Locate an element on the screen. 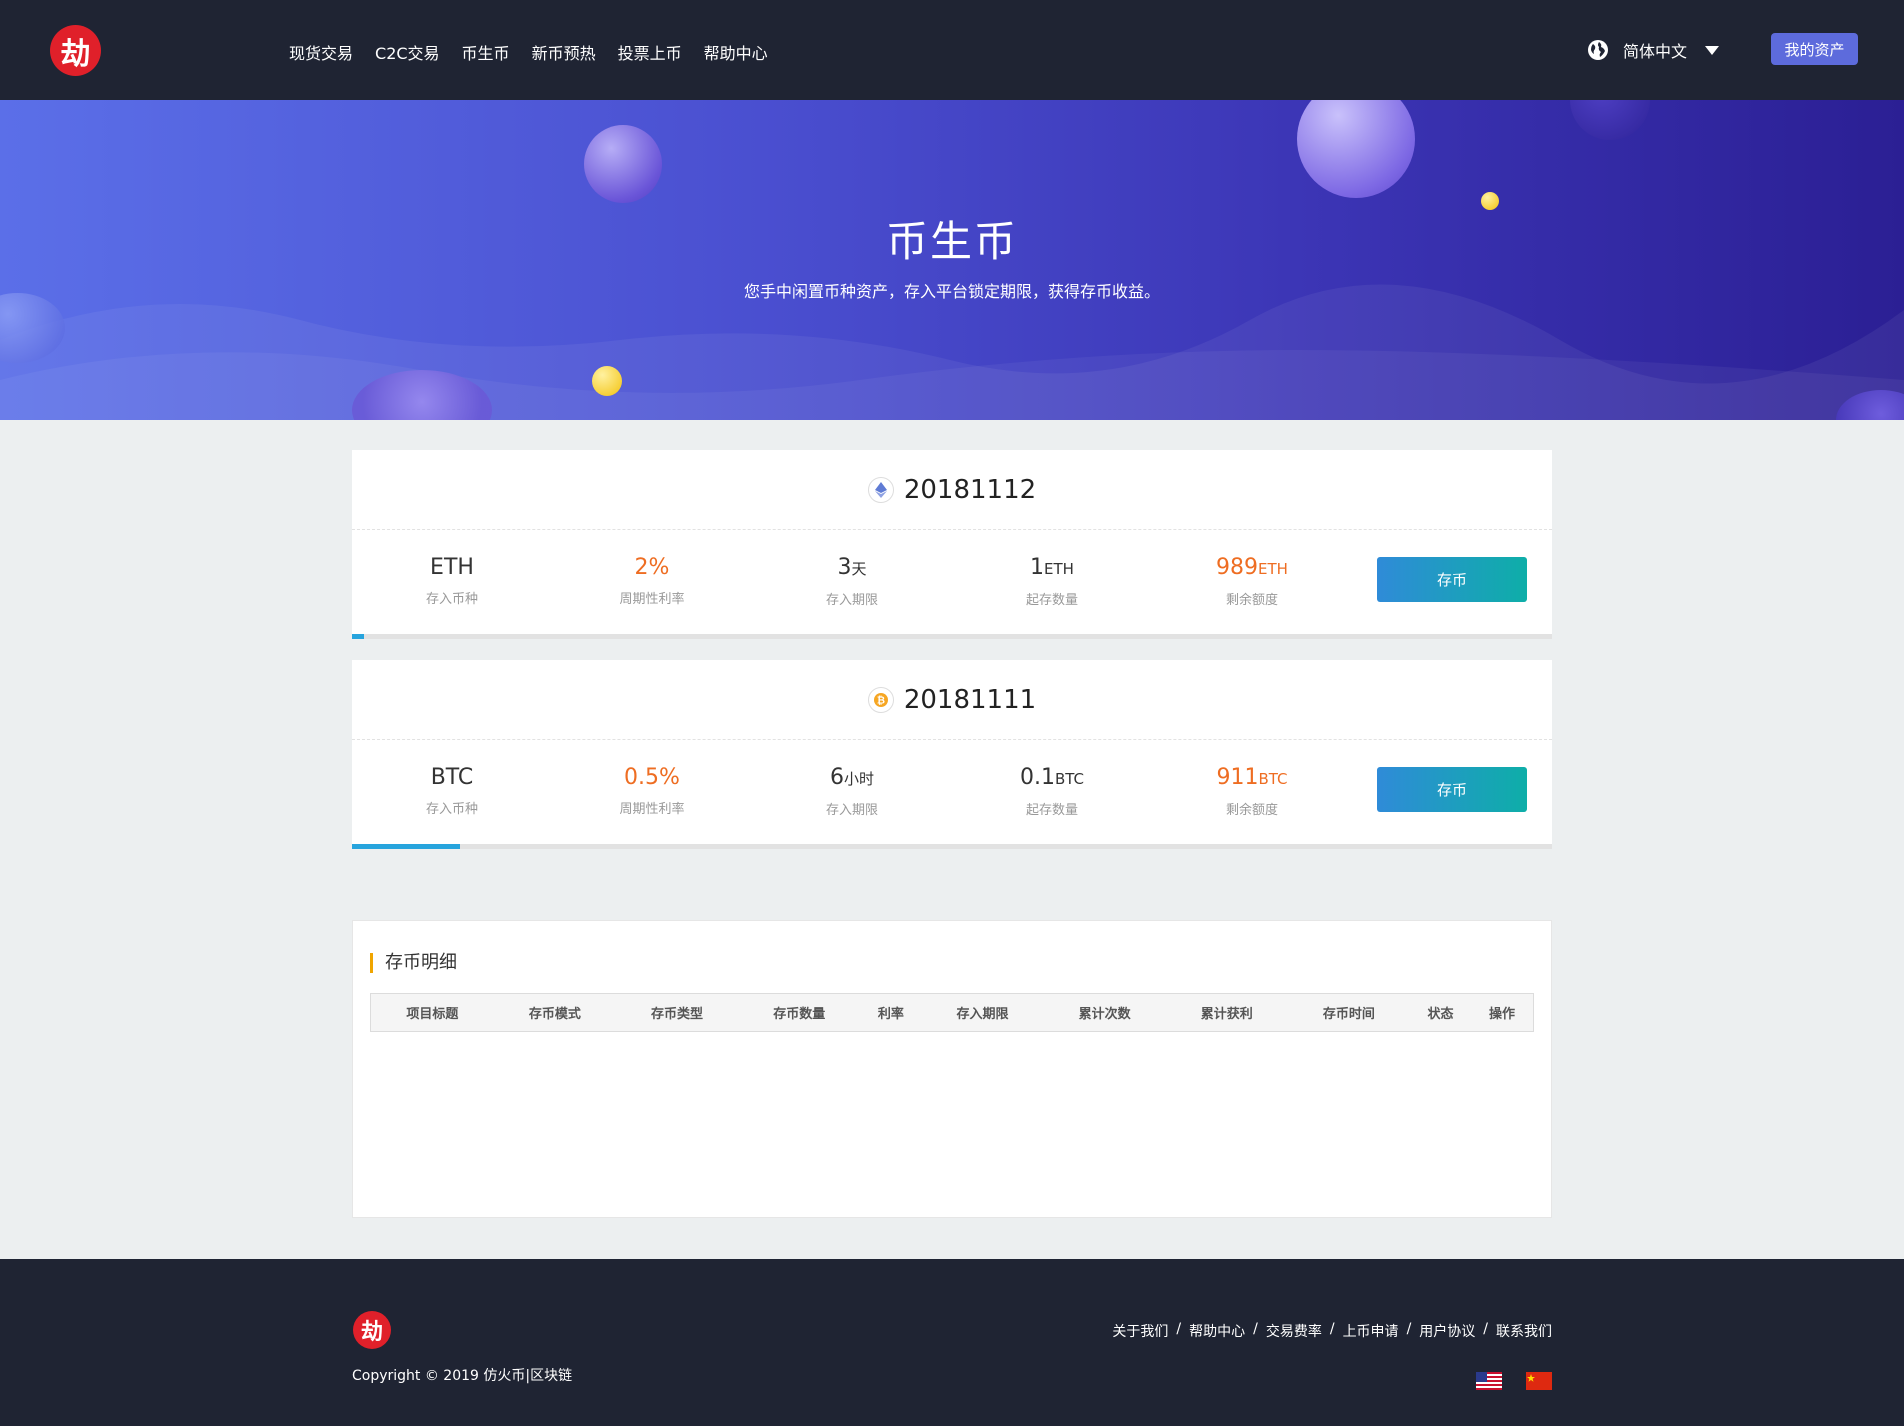  remaining-unit: BTC is located at coordinates (1273, 779).